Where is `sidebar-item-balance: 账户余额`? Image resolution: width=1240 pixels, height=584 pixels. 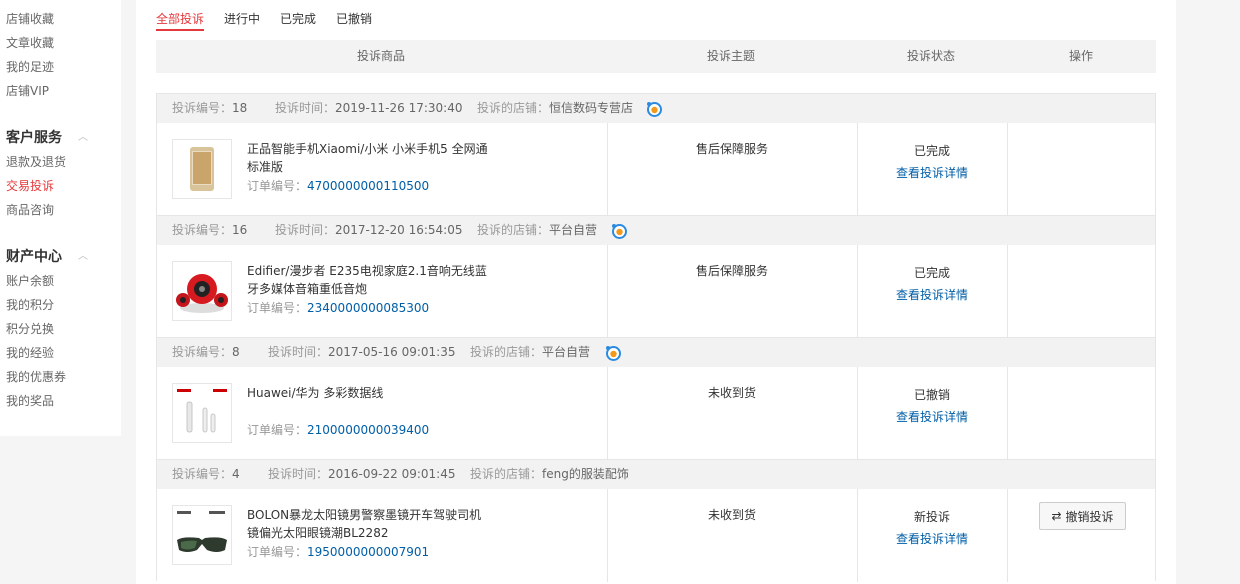 sidebar-item-balance: 账户余额 is located at coordinates (30, 281).